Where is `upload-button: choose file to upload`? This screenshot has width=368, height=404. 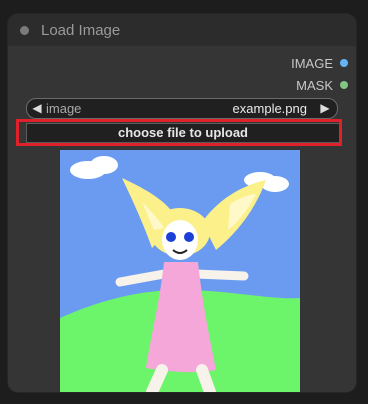
upload-button: choose file to upload is located at coordinates (183, 133).